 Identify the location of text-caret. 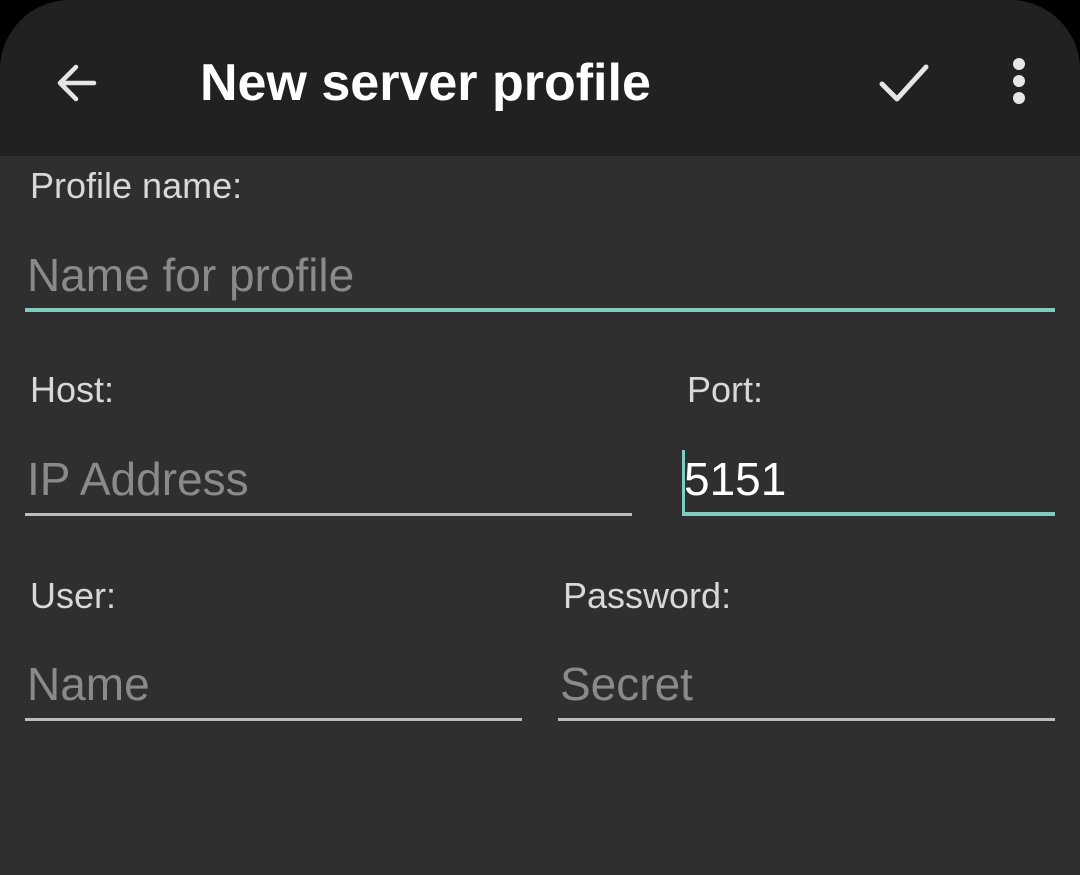
(683, 481).